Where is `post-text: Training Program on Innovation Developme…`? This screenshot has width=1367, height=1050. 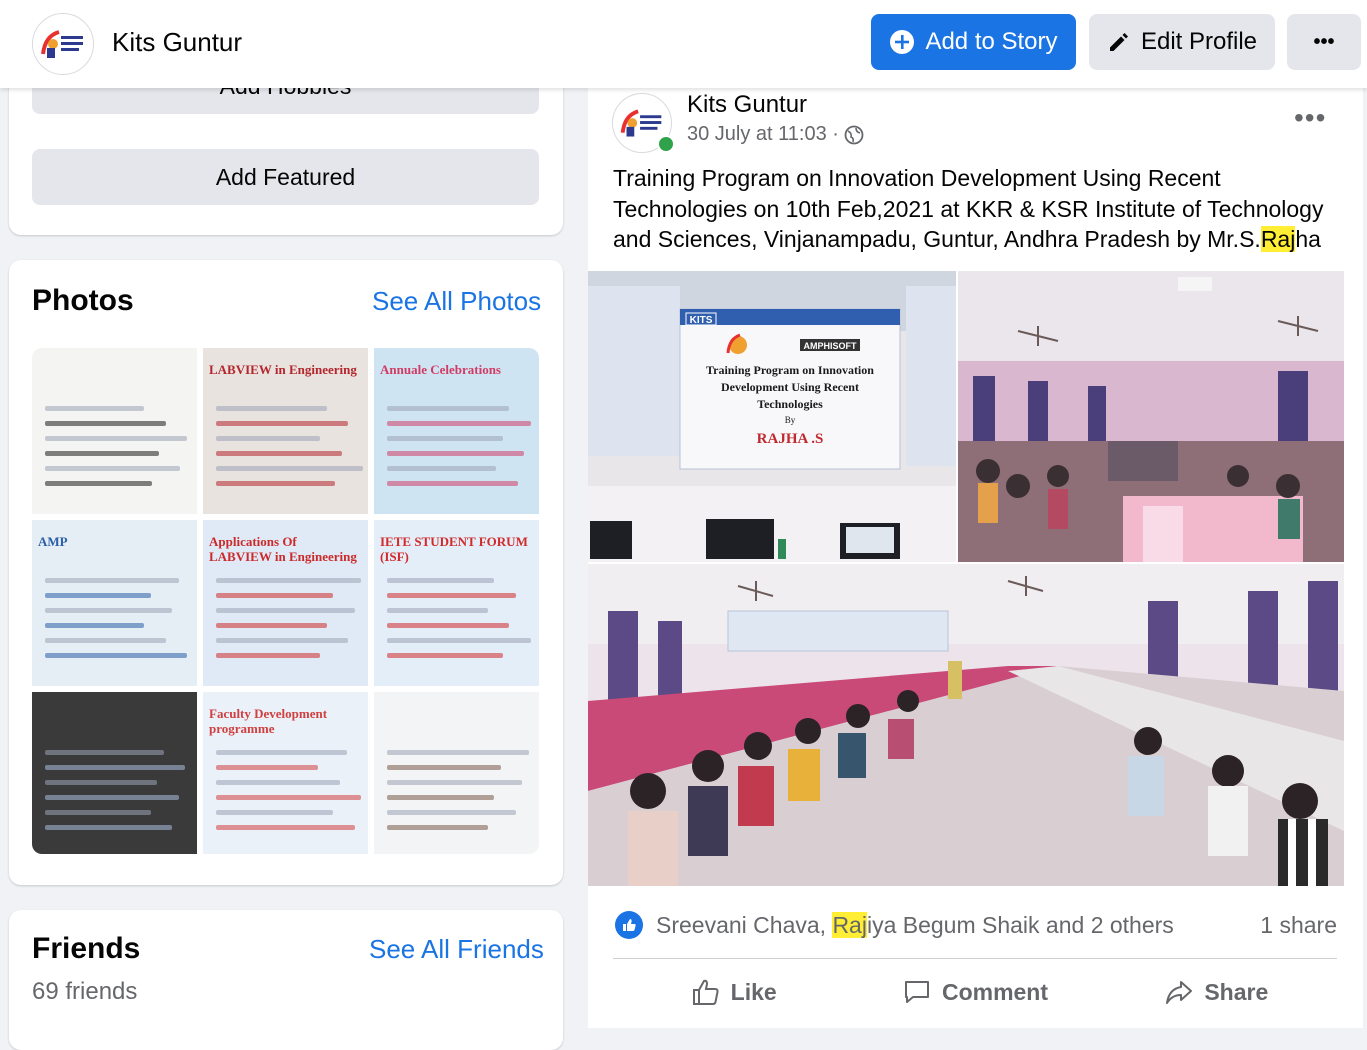 post-text: Training Program on Innovation Developme… is located at coordinates (978, 209).